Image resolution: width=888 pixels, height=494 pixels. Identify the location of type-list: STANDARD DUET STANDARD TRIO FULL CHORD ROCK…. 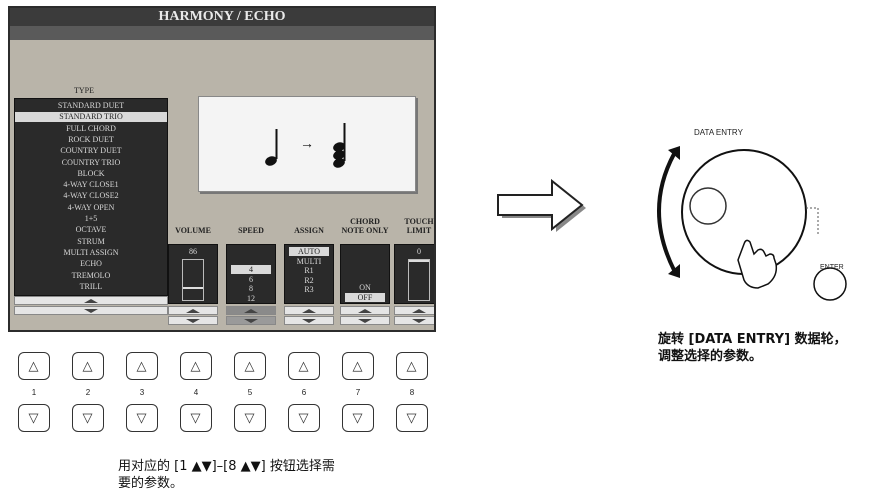
(91, 197).